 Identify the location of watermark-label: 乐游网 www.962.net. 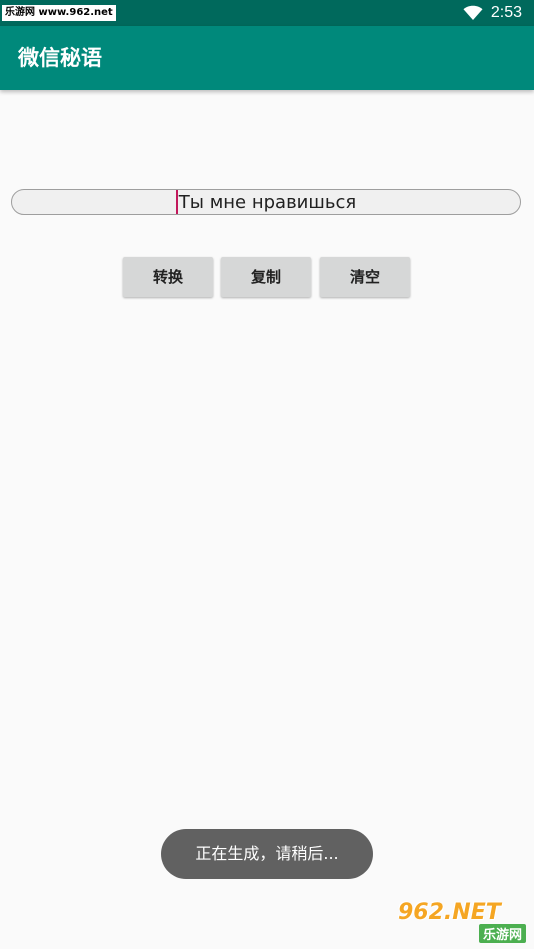
(59, 13).